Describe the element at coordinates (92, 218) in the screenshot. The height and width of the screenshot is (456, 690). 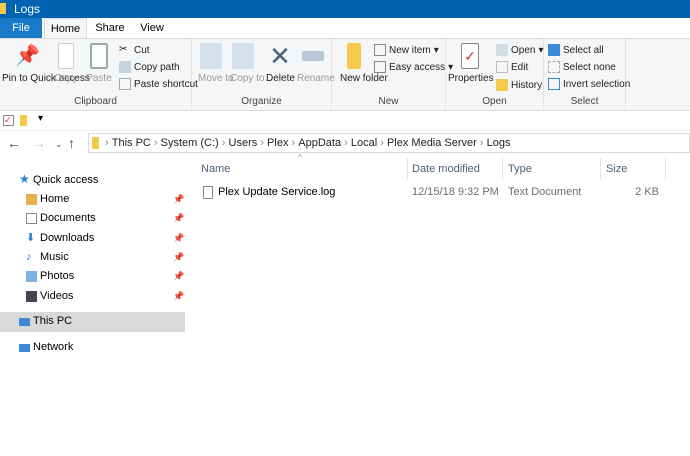
I see `sidebar-item-documents: Documents 📌` at that location.